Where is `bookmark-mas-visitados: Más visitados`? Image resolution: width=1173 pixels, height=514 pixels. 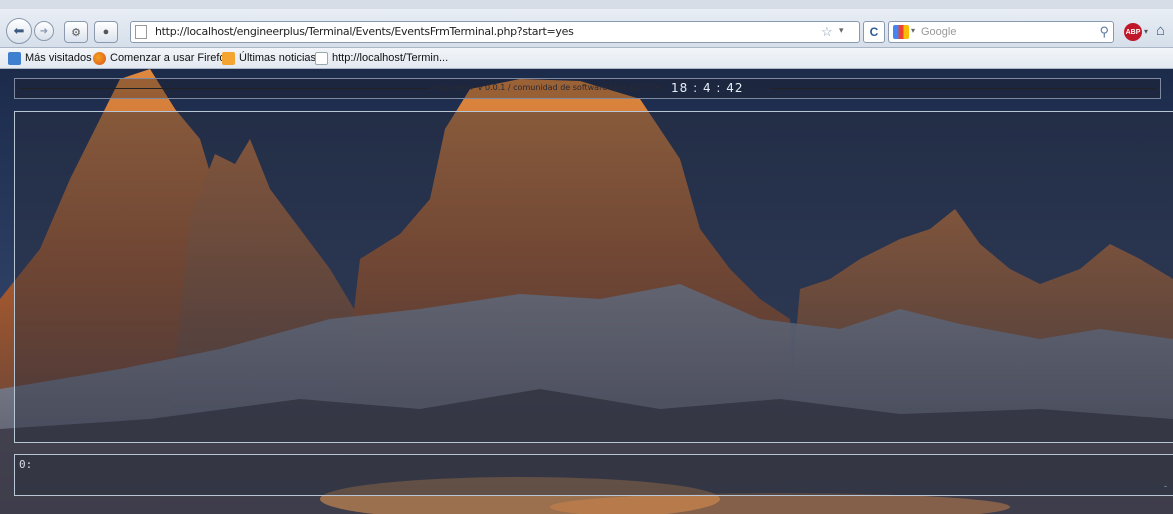 bookmark-mas-visitados: Más visitados is located at coordinates (50, 58).